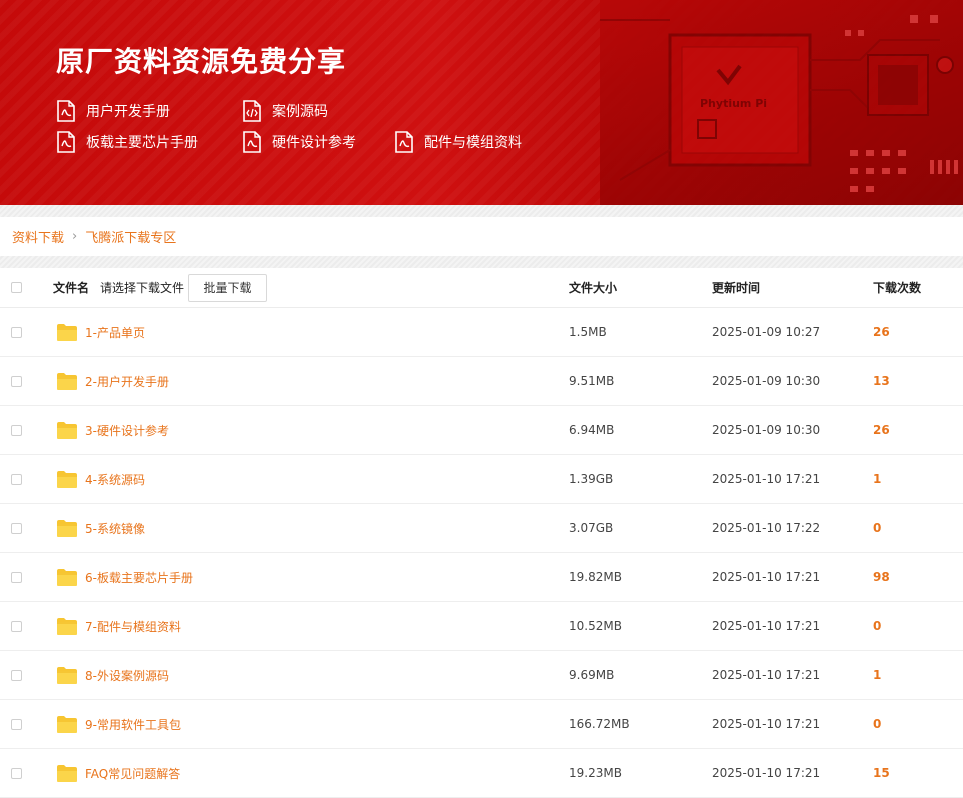 The image size is (963, 798). I want to click on banner-title: 原厂资料资源免费分享, so click(201, 61).